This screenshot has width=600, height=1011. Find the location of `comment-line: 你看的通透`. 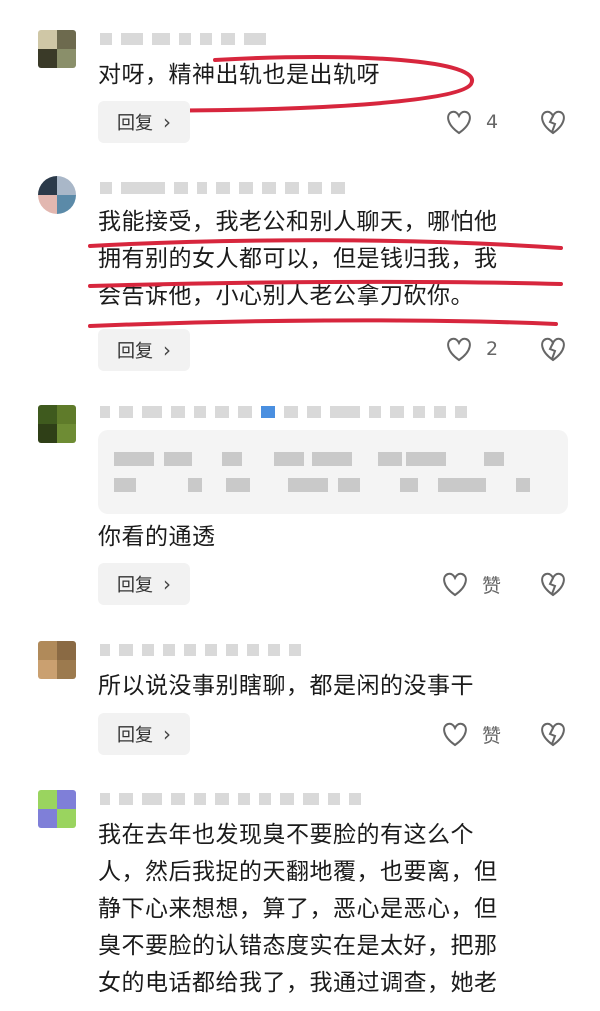

comment-line: 你看的通透 is located at coordinates (157, 537).